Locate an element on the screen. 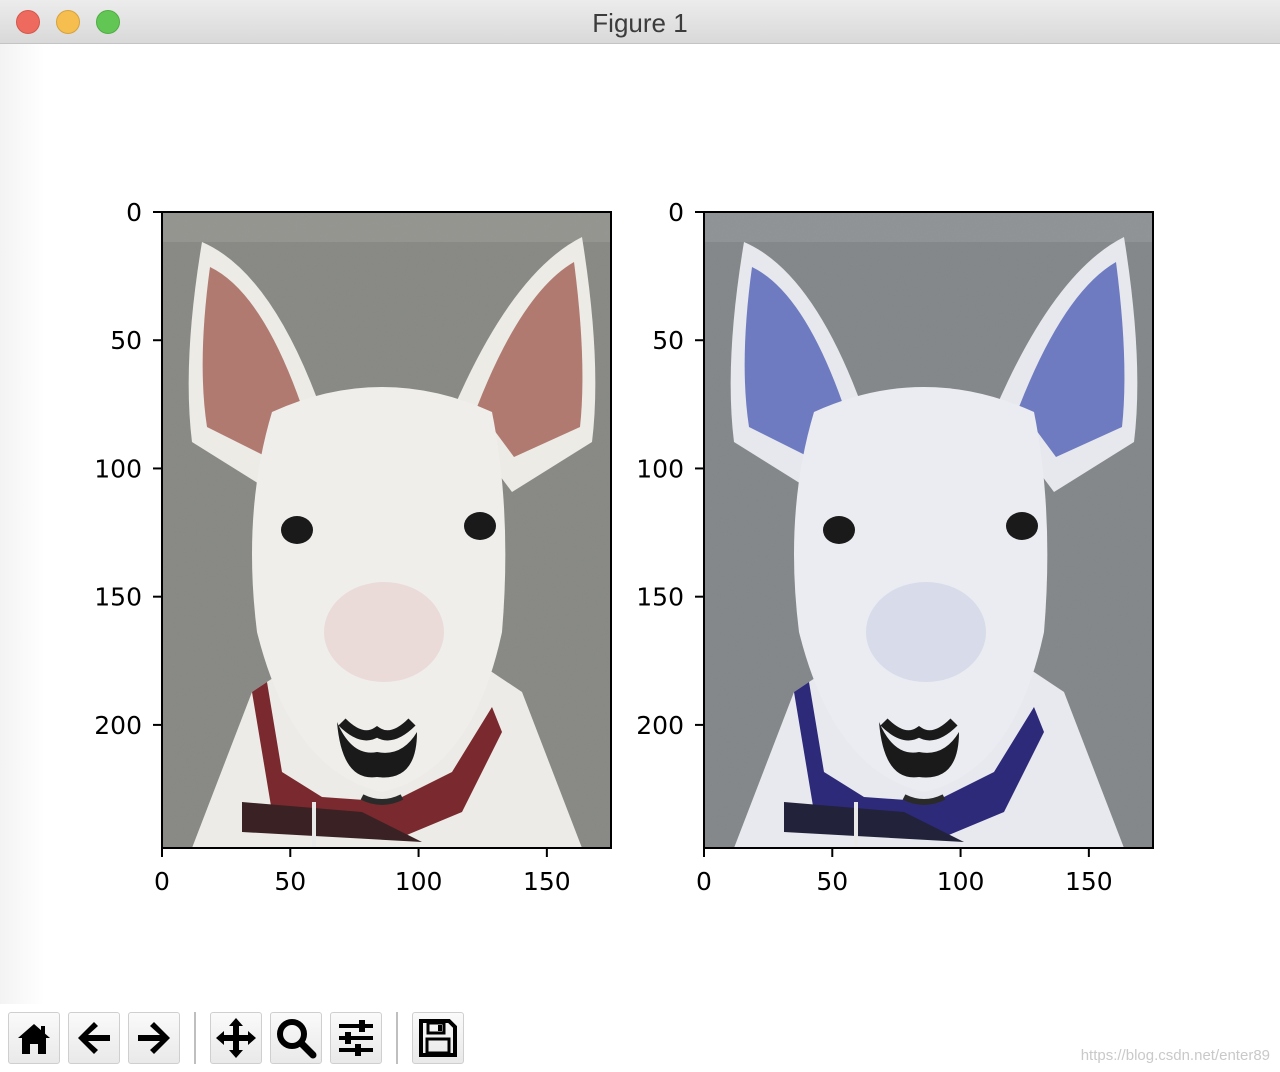 This screenshot has height=1072, width=1280. forward-button is located at coordinates (154, 1038).